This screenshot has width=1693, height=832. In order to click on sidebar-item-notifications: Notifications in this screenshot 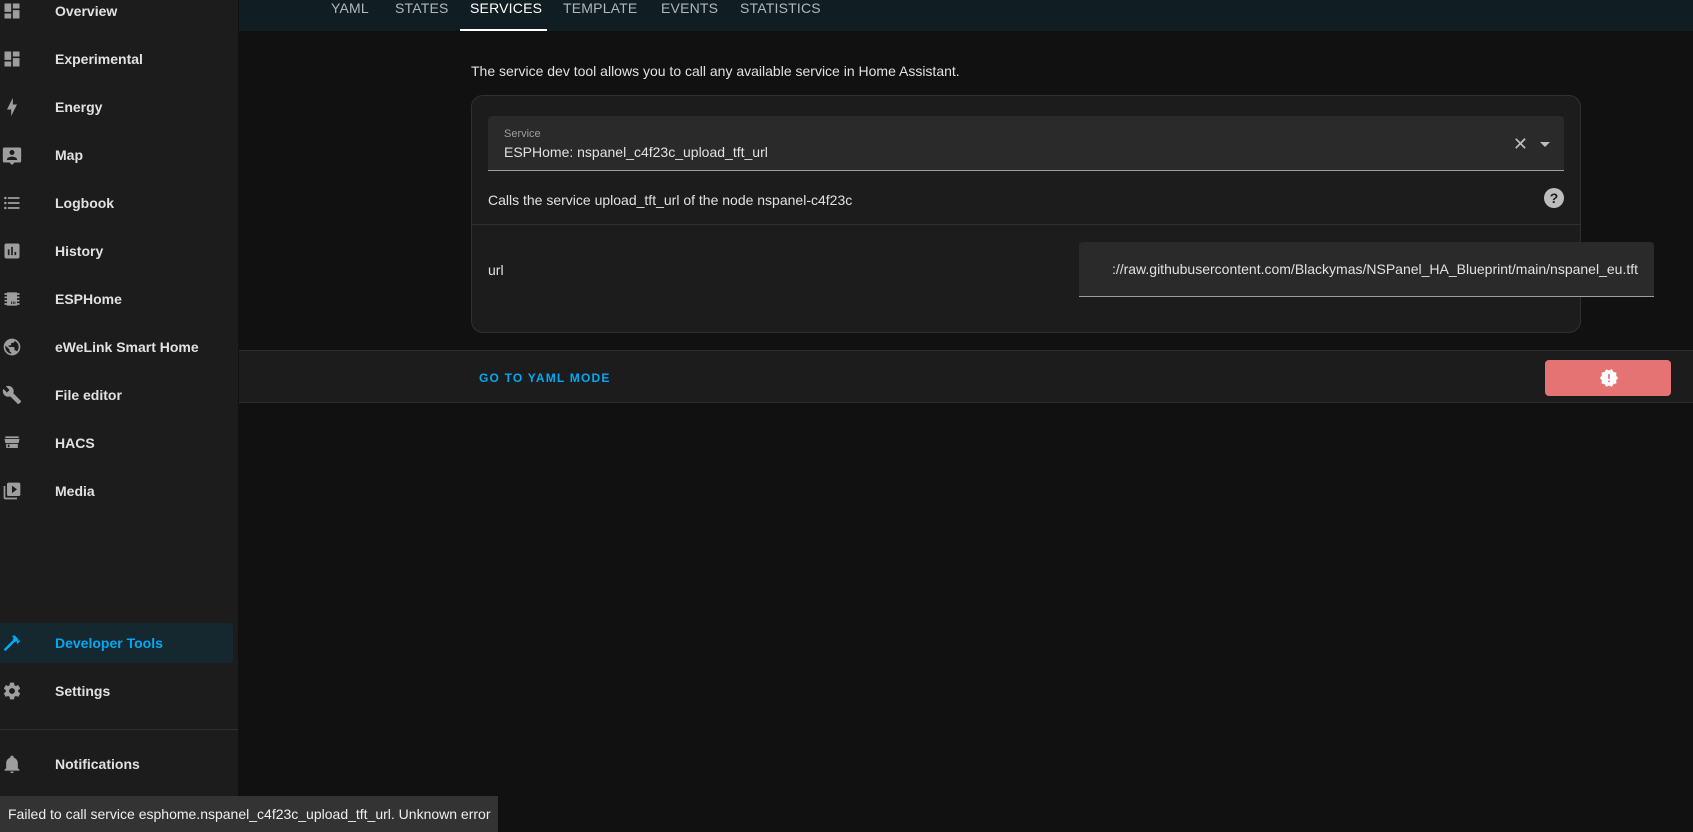, I will do `click(116, 764)`.